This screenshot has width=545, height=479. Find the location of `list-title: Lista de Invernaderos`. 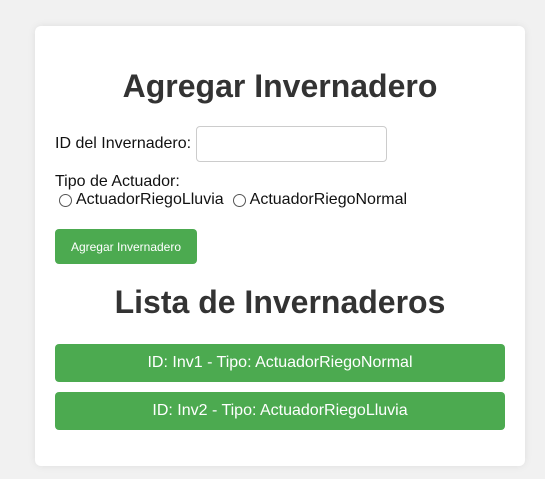

list-title: Lista de Invernaderos is located at coordinates (280, 302).